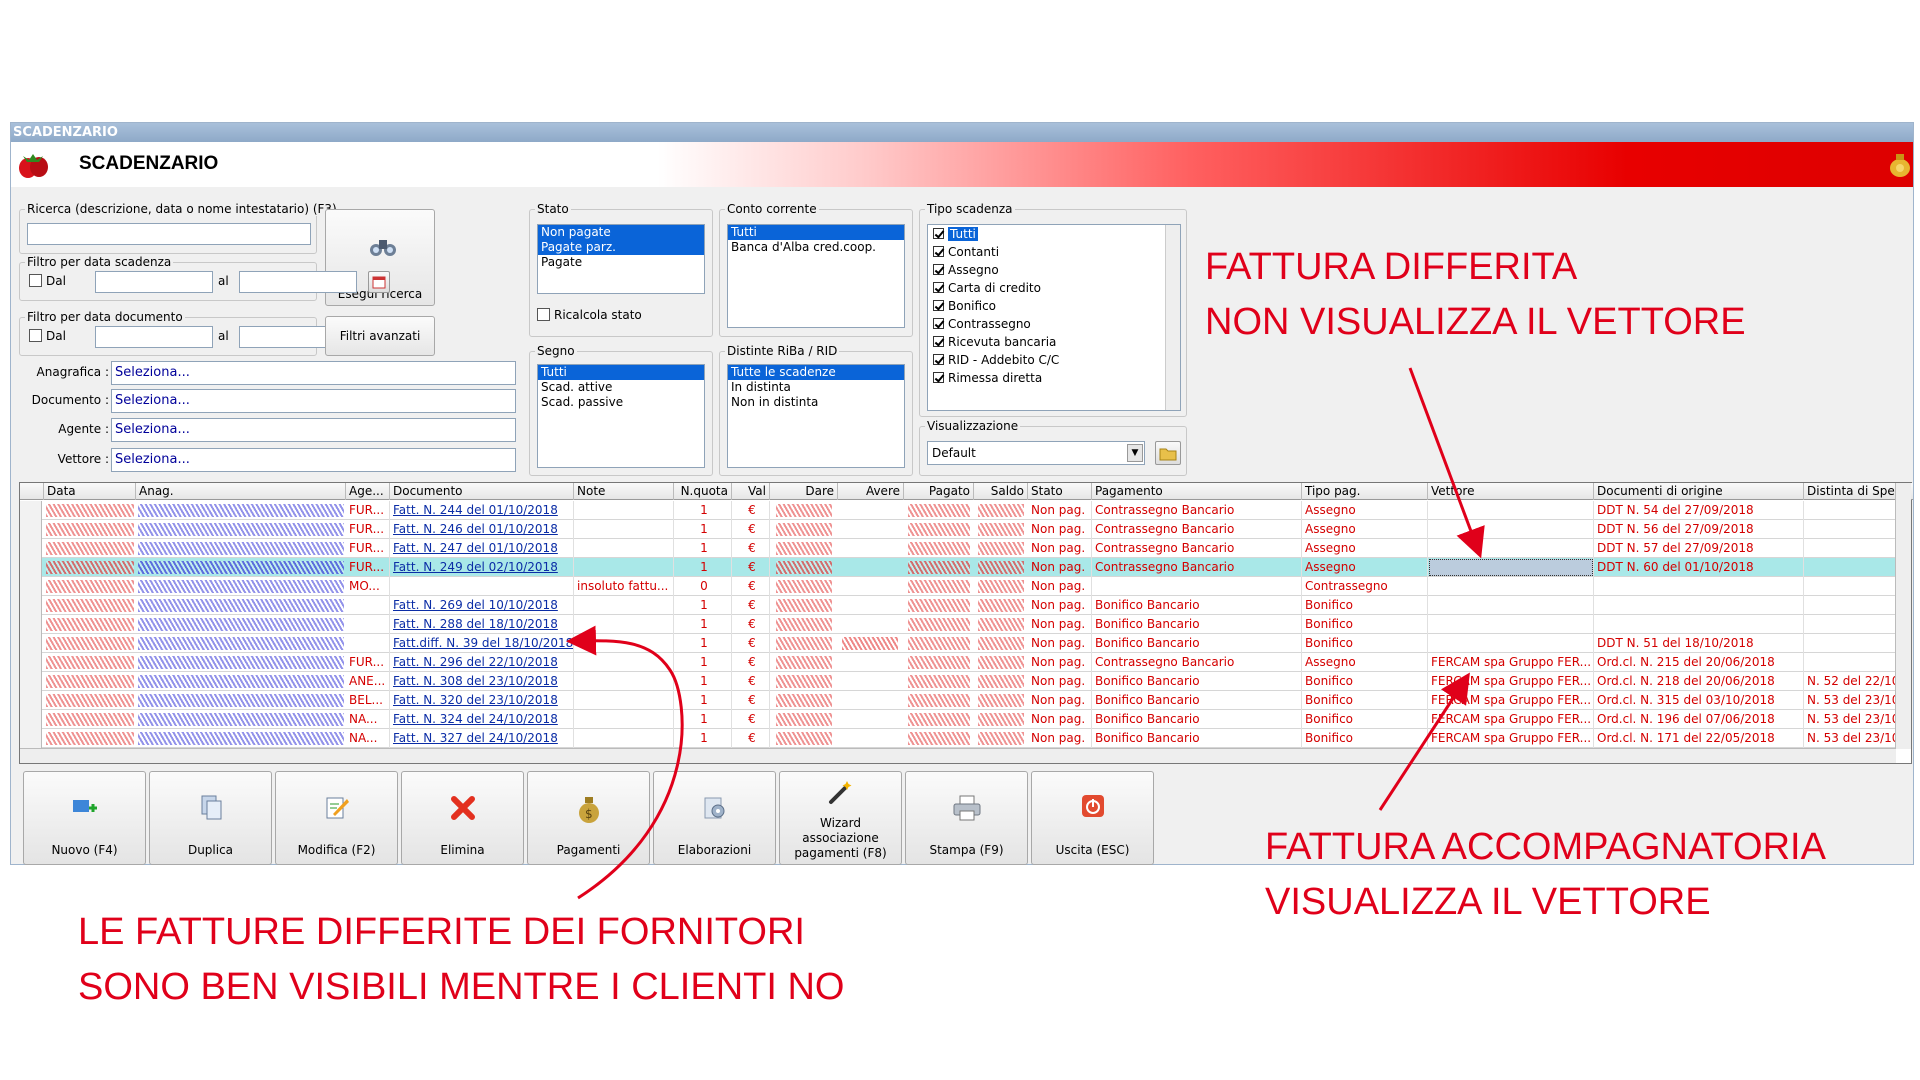 The width and height of the screenshot is (1920, 1080). Describe the element at coordinates (1424, 741) in the screenshot. I see `arrow-to-vettore-filled` at that location.